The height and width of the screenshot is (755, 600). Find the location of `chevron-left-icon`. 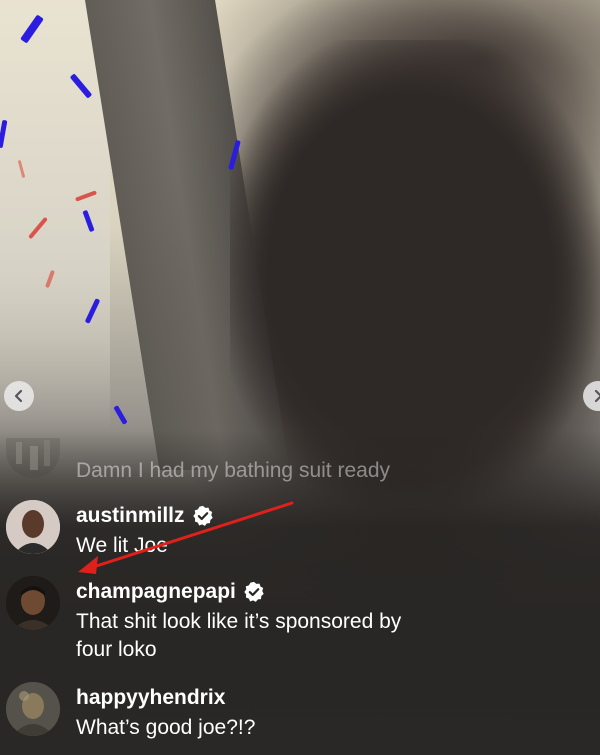

chevron-left-icon is located at coordinates (18, 396).